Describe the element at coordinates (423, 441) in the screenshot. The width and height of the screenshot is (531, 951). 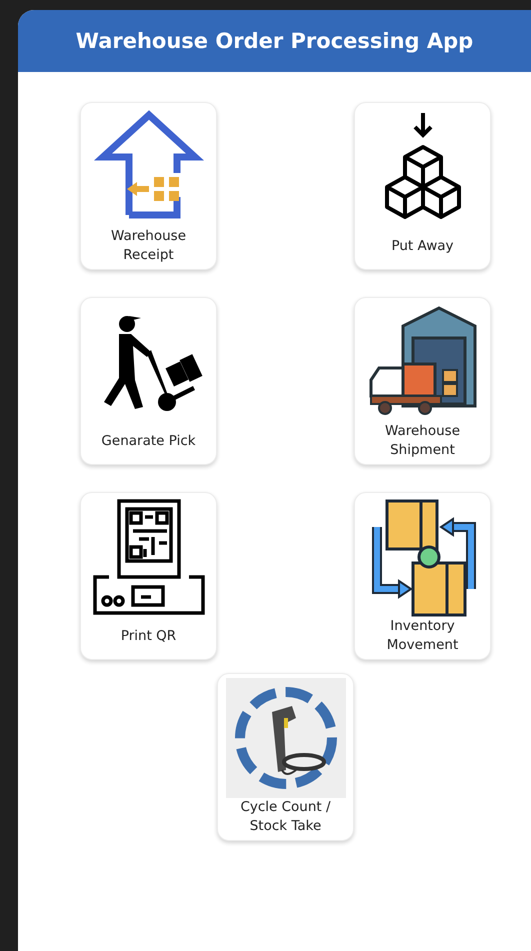
I see `tile-label: Warehouse Shipment` at that location.